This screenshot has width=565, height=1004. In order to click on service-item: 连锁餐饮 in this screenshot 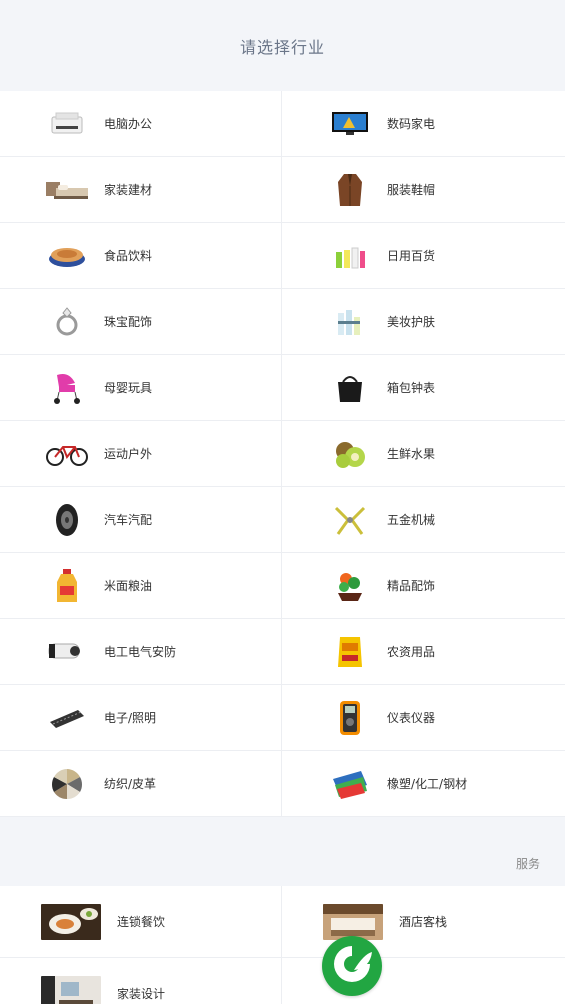, I will do `click(141, 922)`.